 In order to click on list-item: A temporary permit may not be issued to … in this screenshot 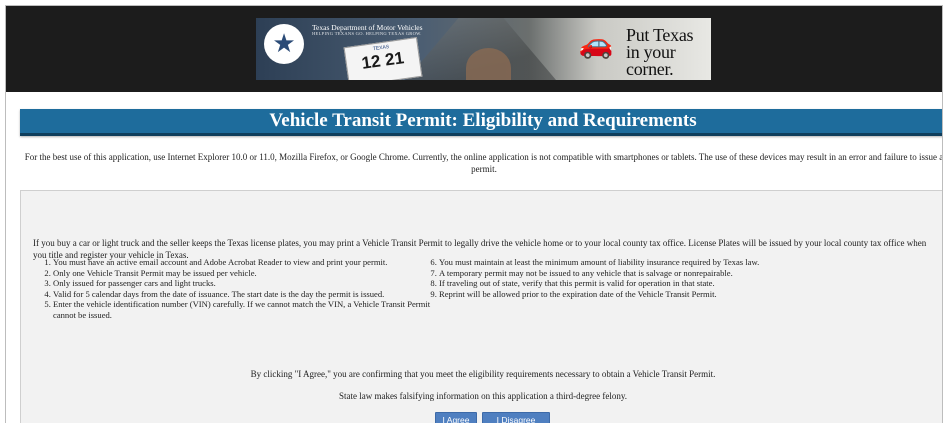, I will do `click(634, 273)`.